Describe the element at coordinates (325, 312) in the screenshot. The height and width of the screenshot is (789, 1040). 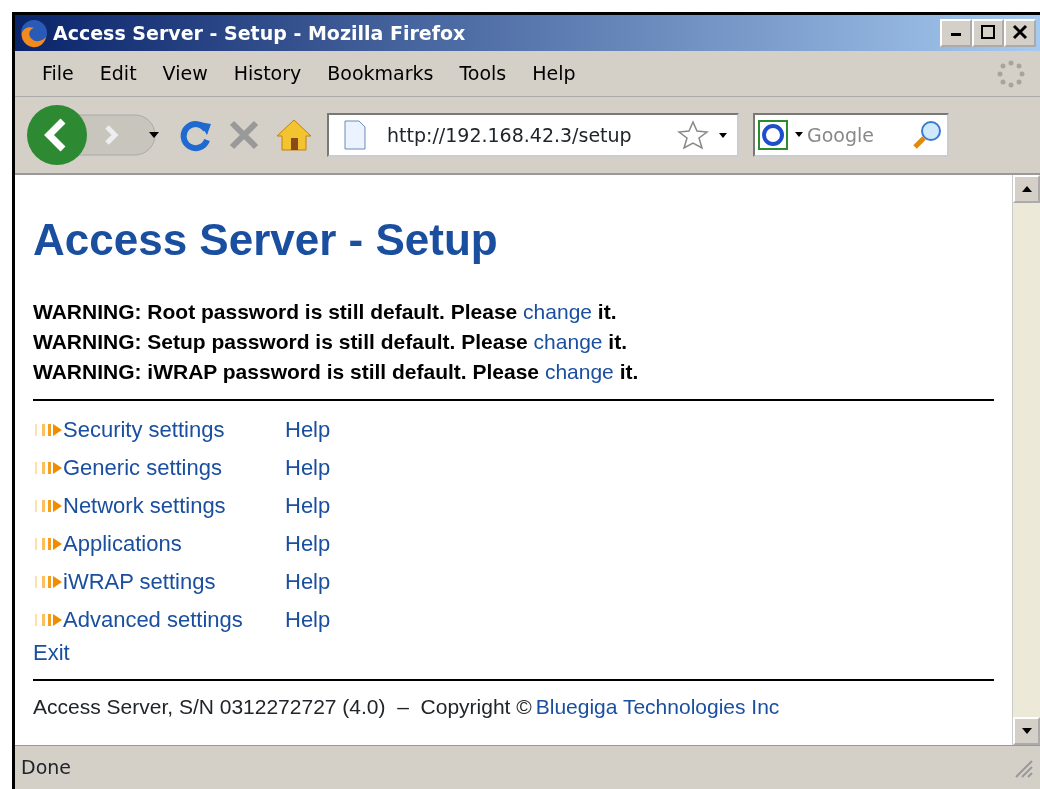
I see `warning-text: WARNING: Root password is still default. Please change it.` at that location.